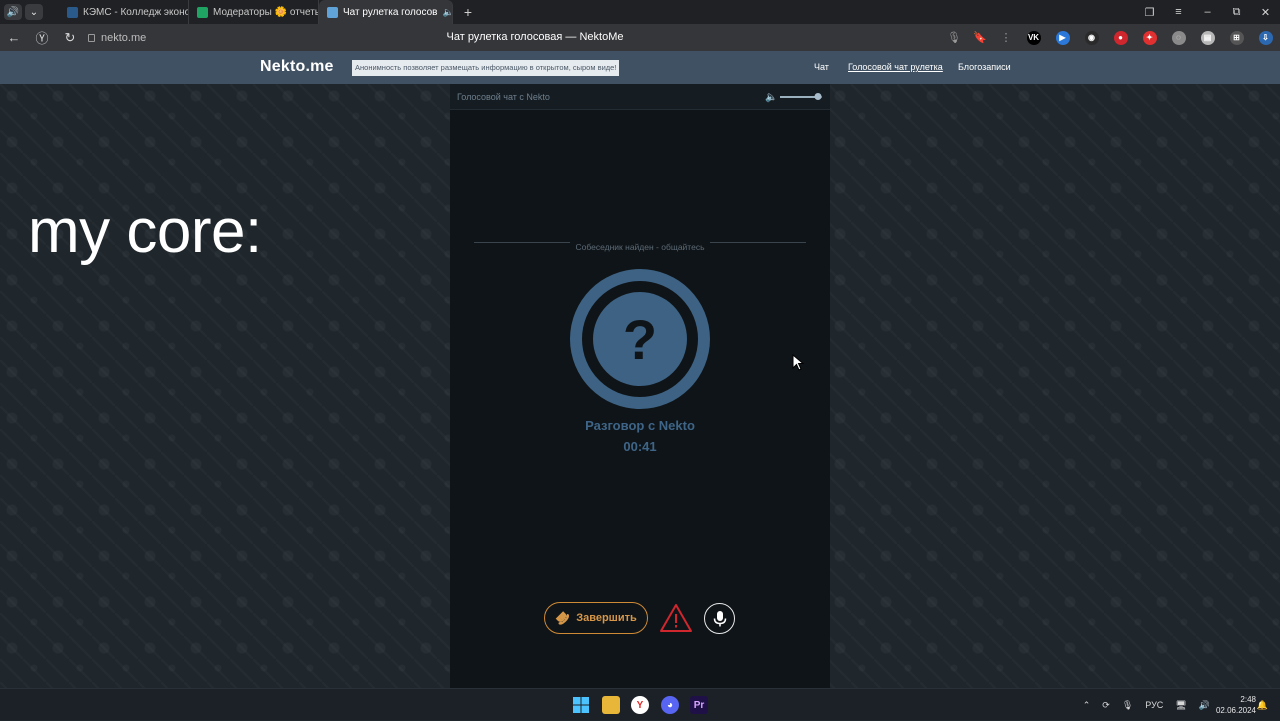 This screenshot has width=1280, height=721. I want to click on volume-slider-fill, so click(799, 97).